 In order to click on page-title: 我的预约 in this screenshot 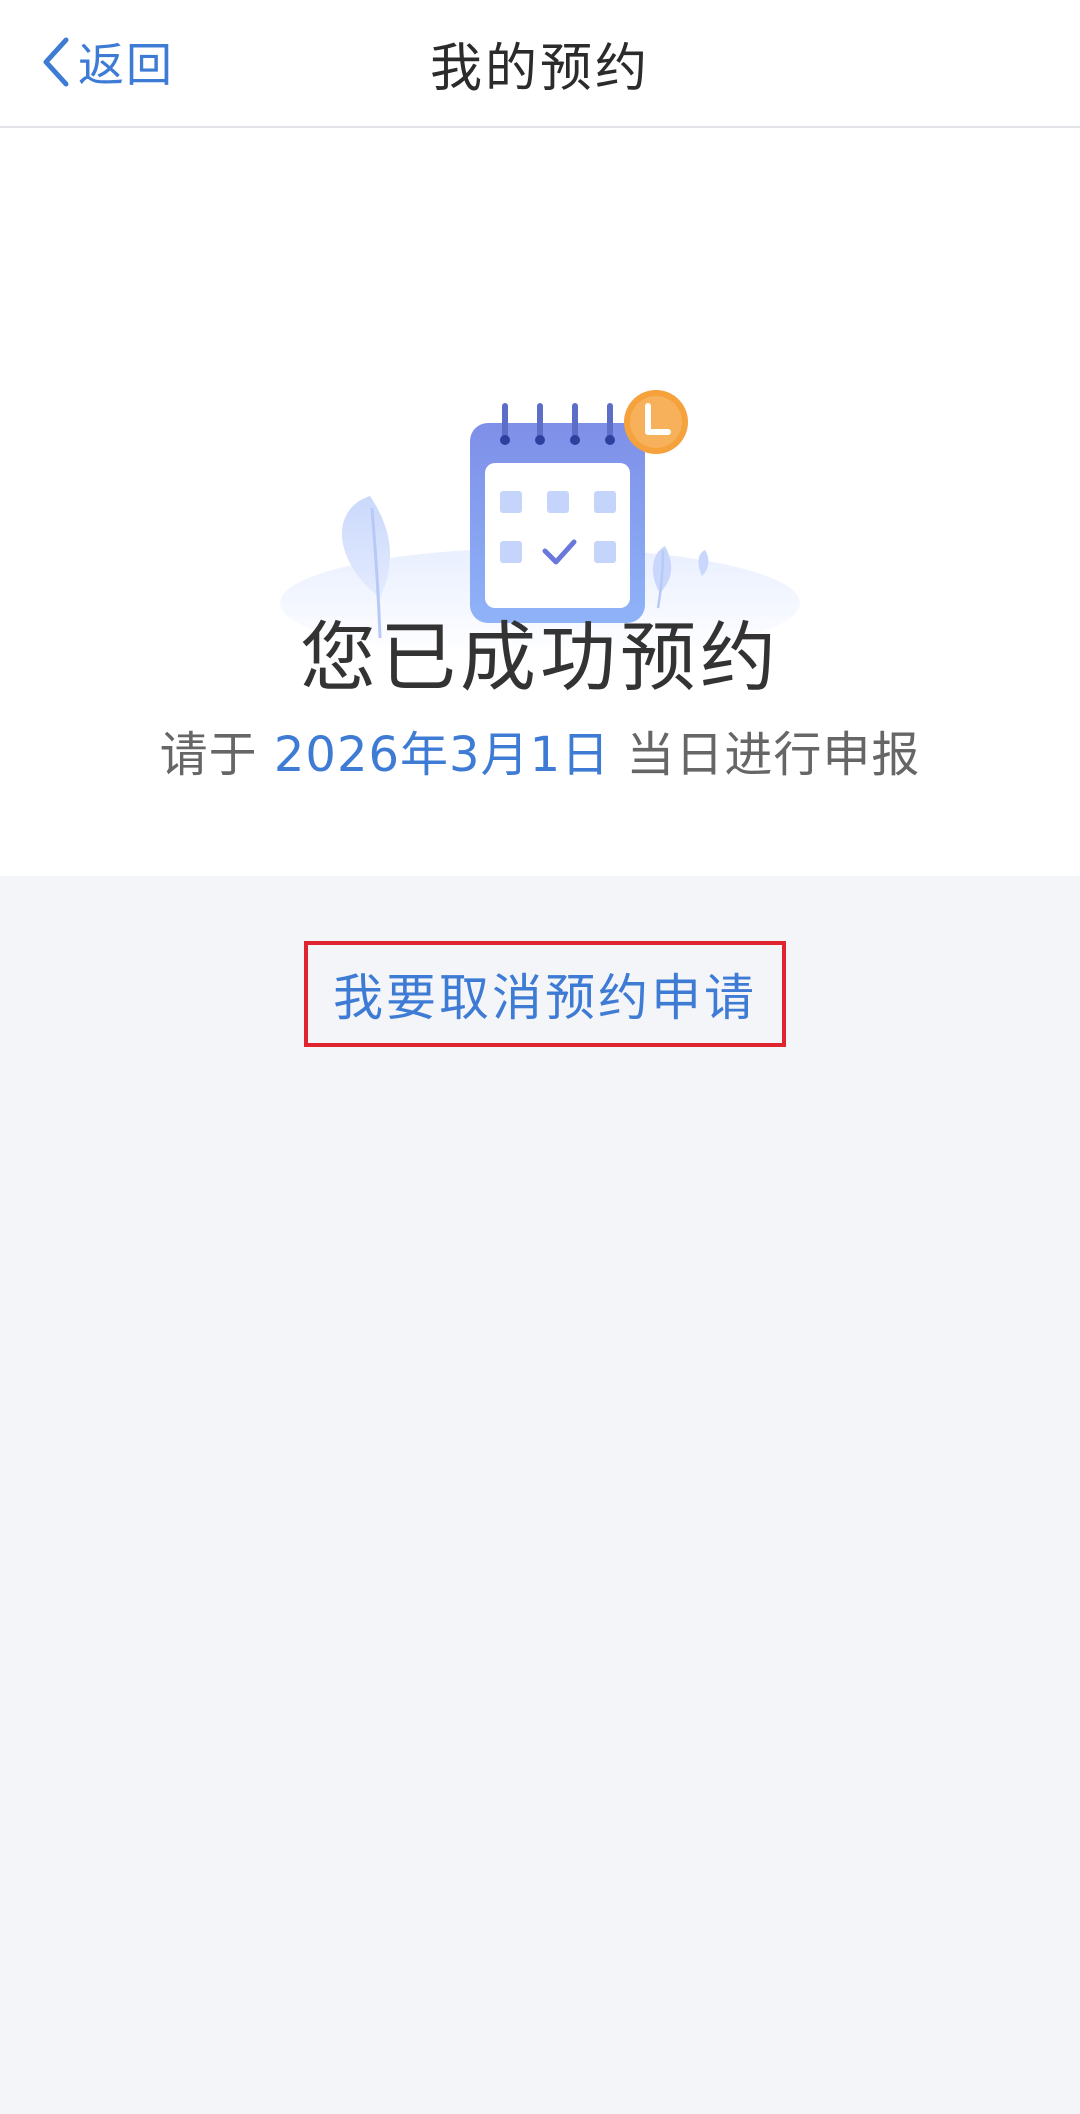, I will do `click(539, 69)`.